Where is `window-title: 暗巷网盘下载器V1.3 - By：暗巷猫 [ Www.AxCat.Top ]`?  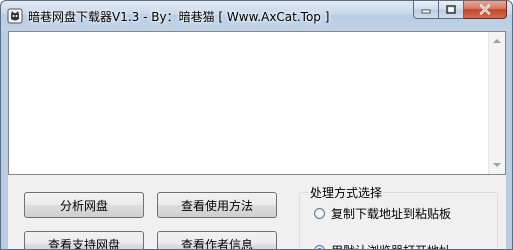
window-title: 暗巷网盘下载器V1.3 - By：暗巷猫 [ Www.AxCat.Top ] is located at coordinates (179, 17).